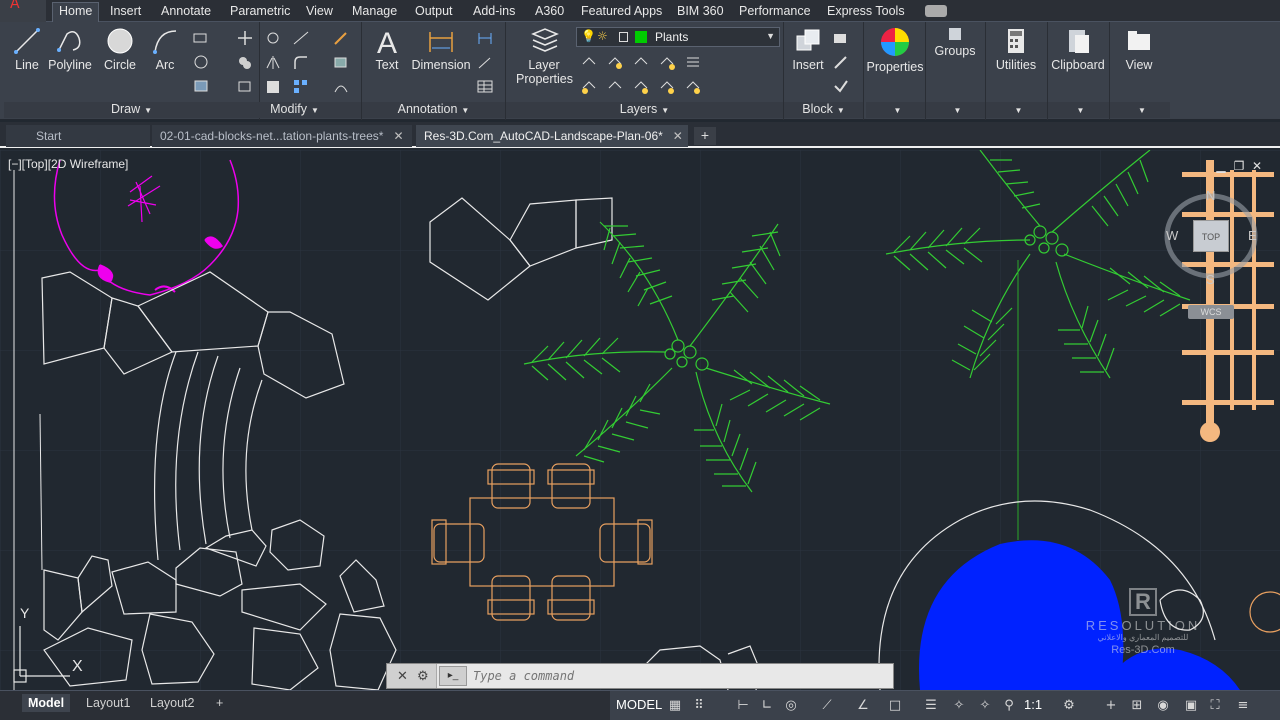 The height and width of the screenshot is (720, 1280). I want to click on layer-freeze-icon, so click(641, 62).